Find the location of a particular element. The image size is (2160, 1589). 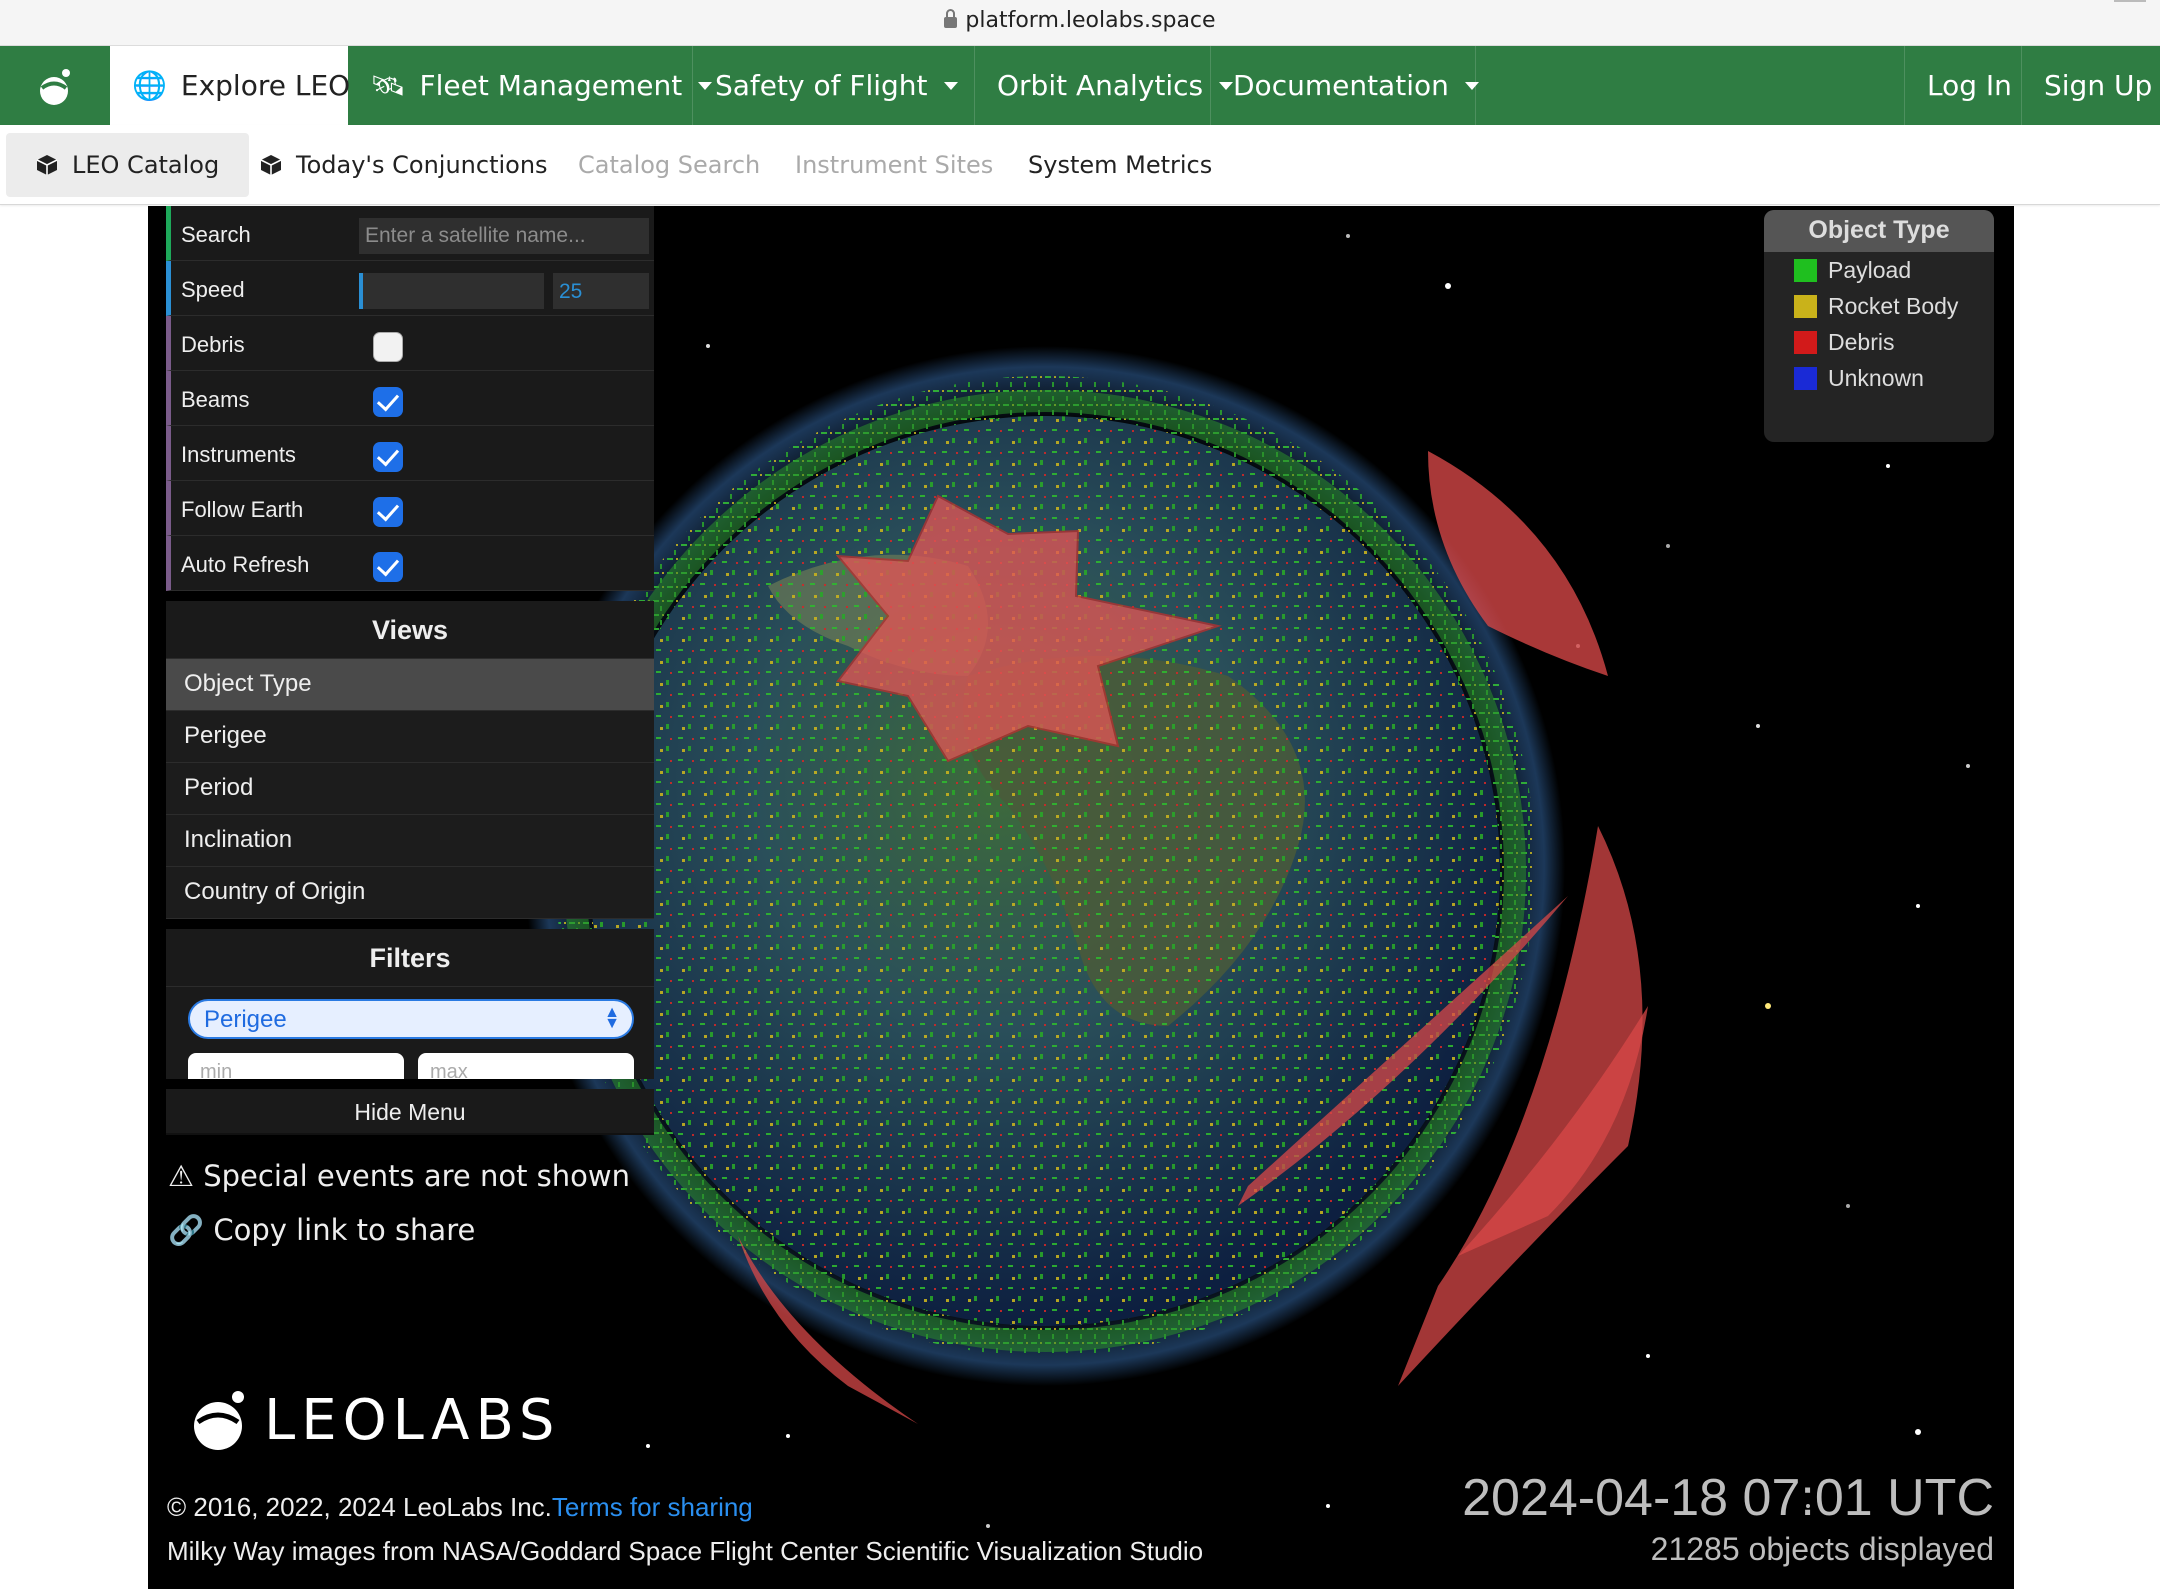

objects-count: 21285 objects displayed is located at coordinates (1822, 1549).